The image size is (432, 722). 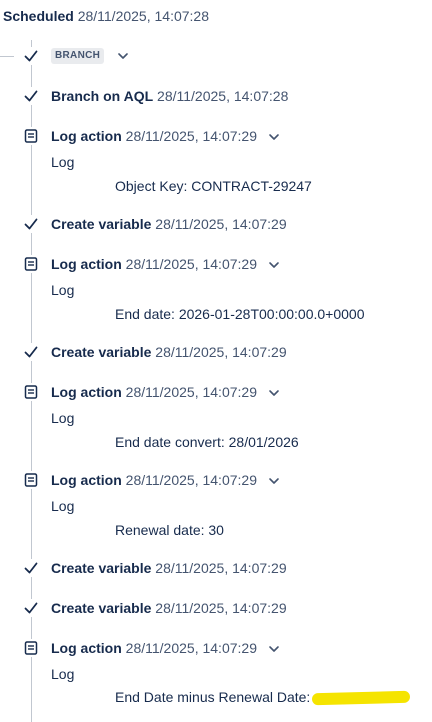 I want to click on log-message: End date: 2026-01-28T00:00:00.0+0000, so click(x=240, y=314).